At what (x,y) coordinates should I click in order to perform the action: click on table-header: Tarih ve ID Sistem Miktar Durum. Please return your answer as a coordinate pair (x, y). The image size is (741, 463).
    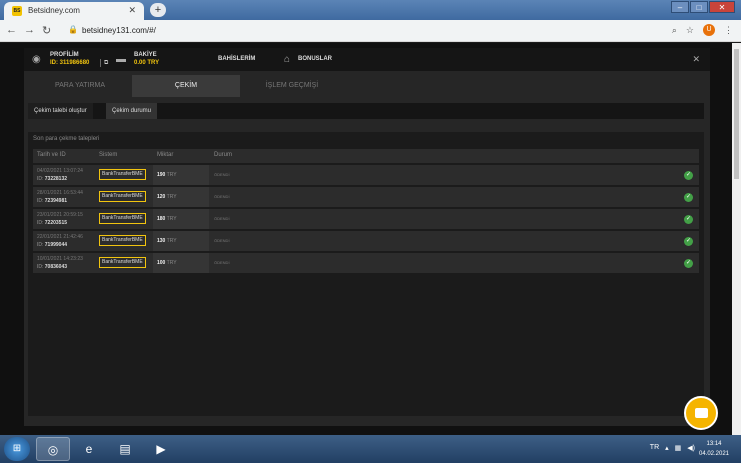
    Looking at the image, I should click on (366, 156).